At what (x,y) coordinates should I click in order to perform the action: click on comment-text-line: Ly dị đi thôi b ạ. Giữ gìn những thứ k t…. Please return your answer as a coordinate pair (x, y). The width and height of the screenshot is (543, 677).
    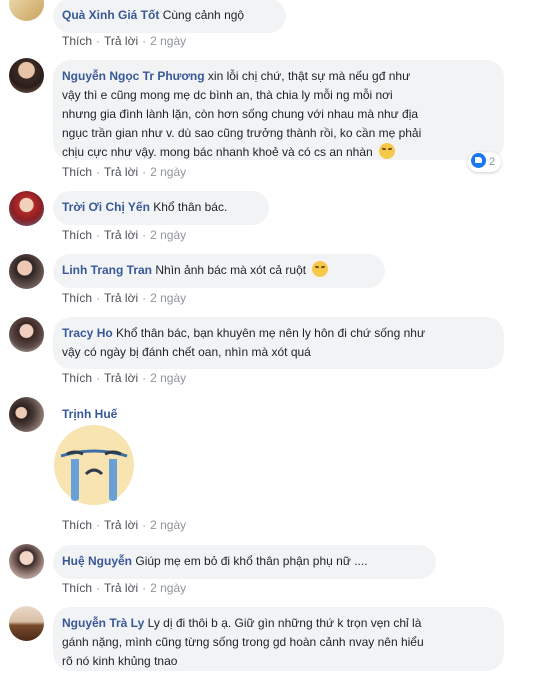
    Looking at the image, I should click on (284, 623).